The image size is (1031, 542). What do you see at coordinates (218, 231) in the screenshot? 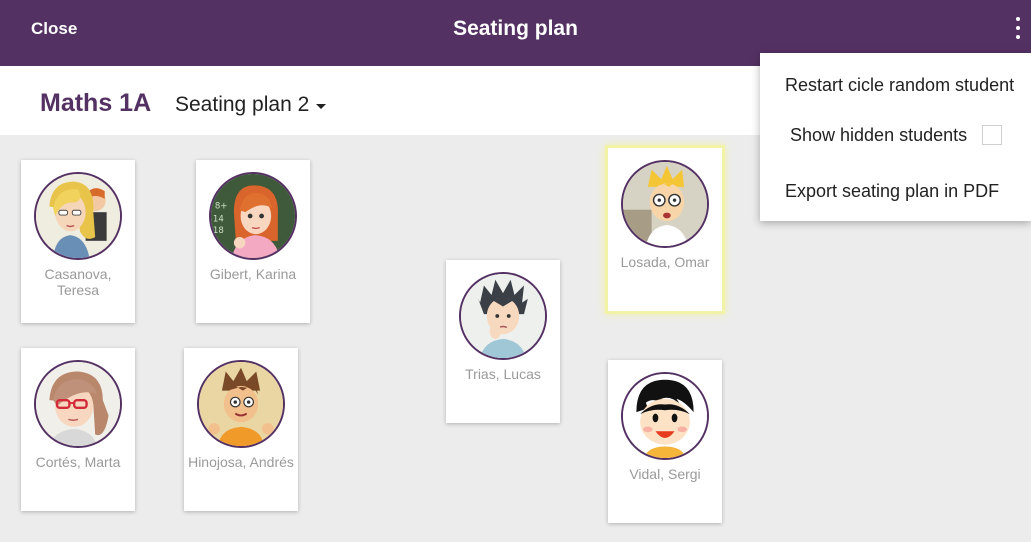
I see `svg-text: 18` at bounding box center [218, 231].